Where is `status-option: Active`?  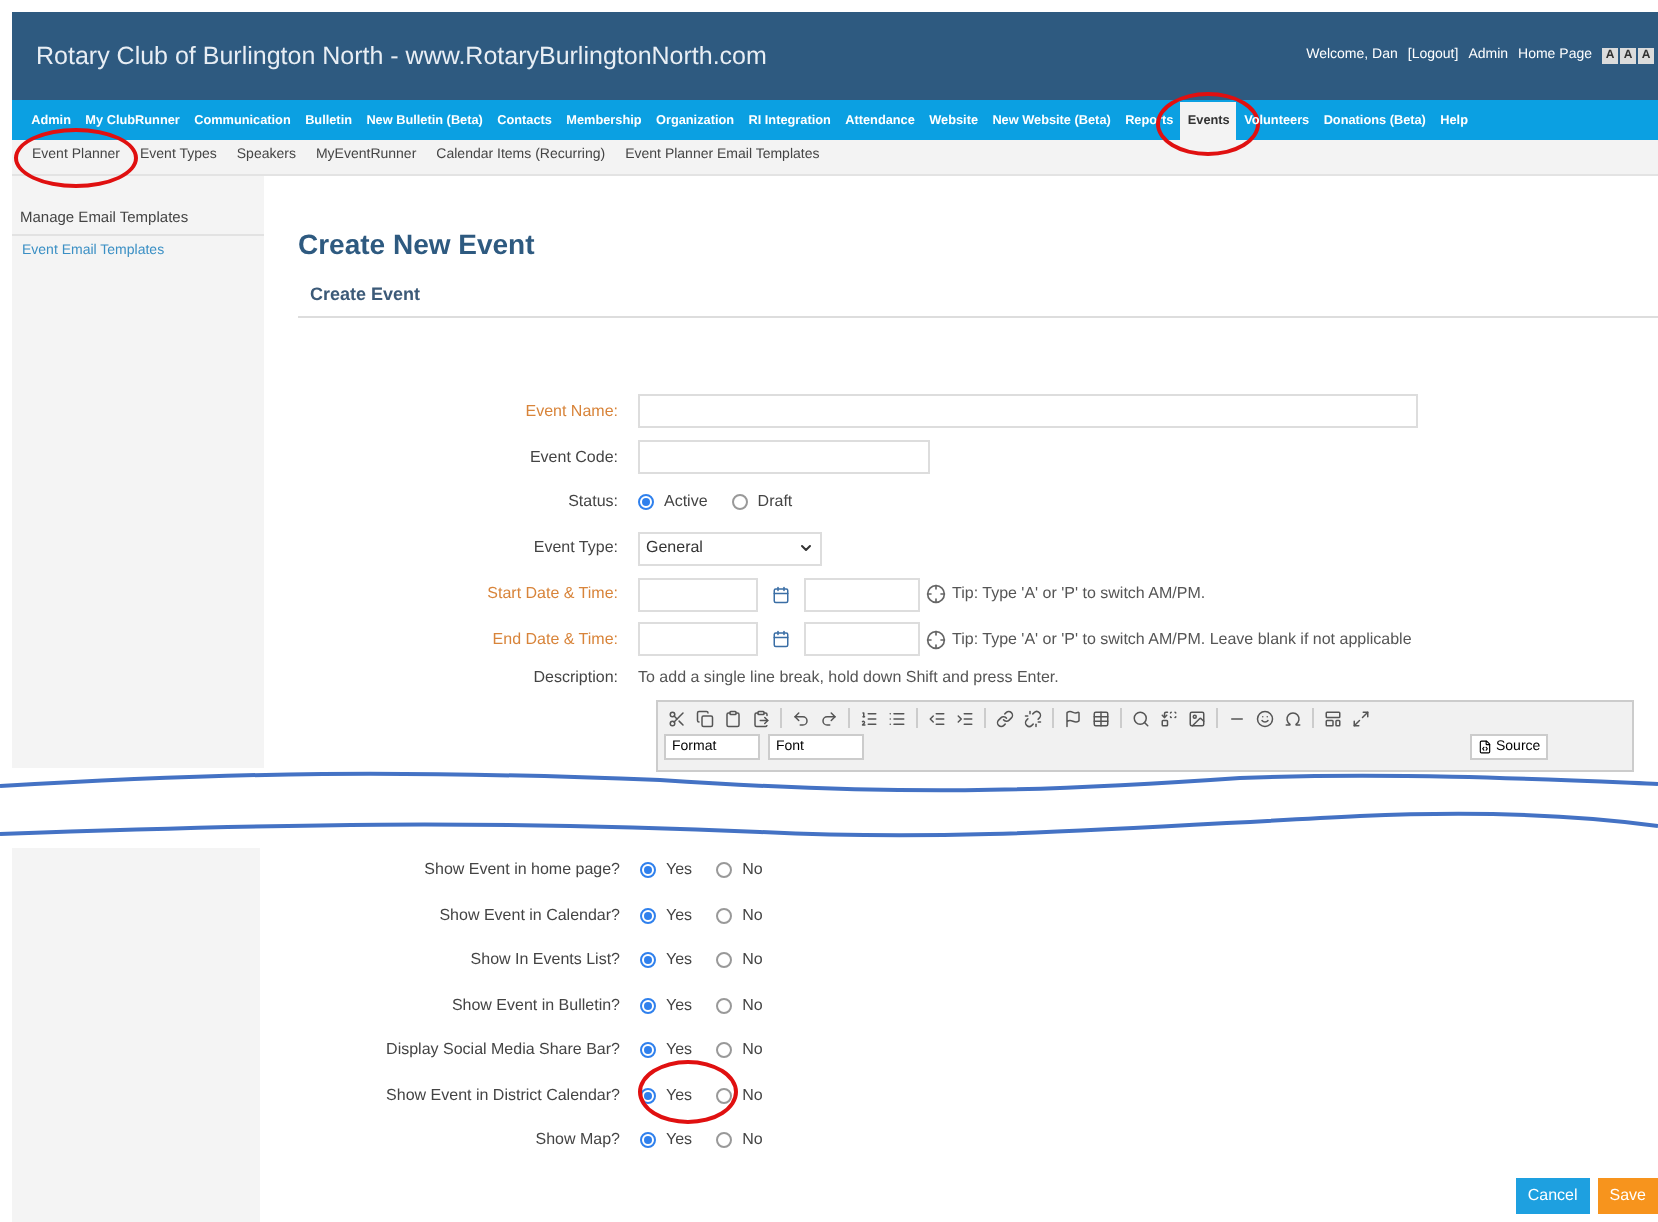 status-option: Active is located at coordinates (673, 502).